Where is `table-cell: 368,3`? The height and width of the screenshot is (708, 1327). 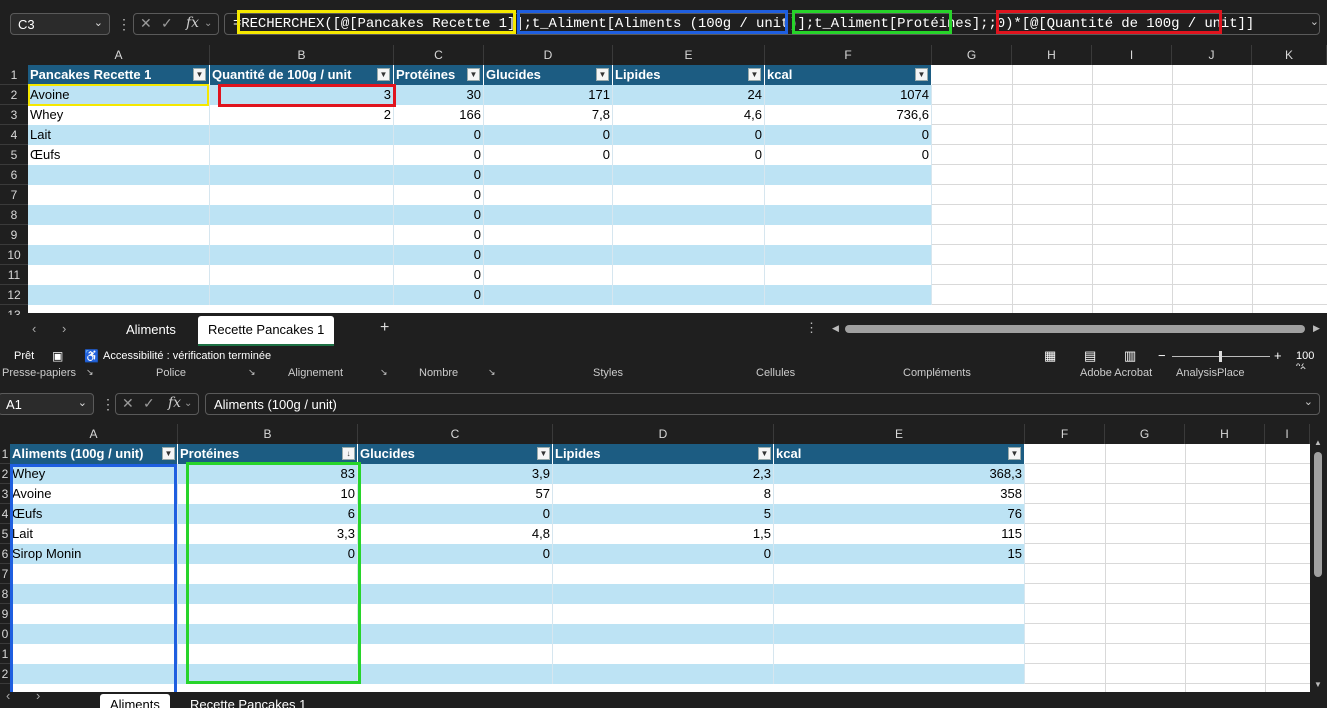 table-cell: 368,3 is located at coordinates (899, 474).